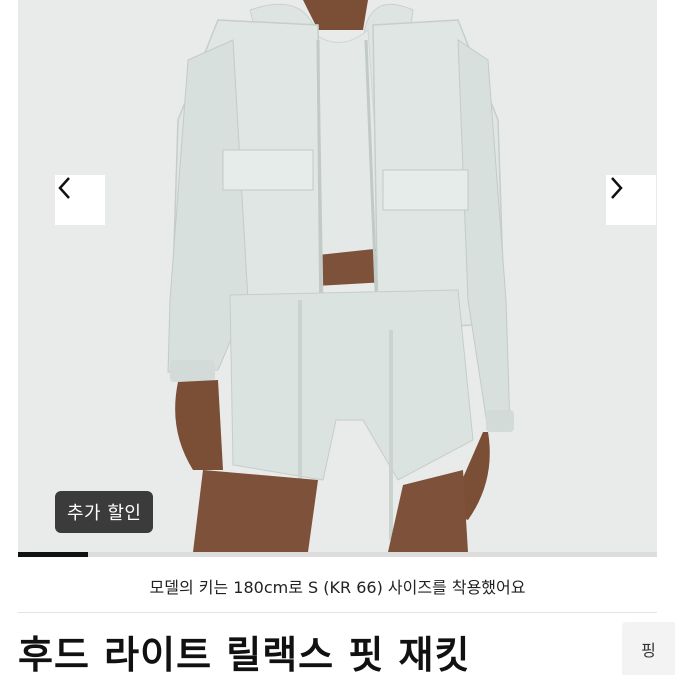 The image size is (675, 679). Describe the element at coordinates (337, 612) in the screenshot. I see `section-divider` at that location.